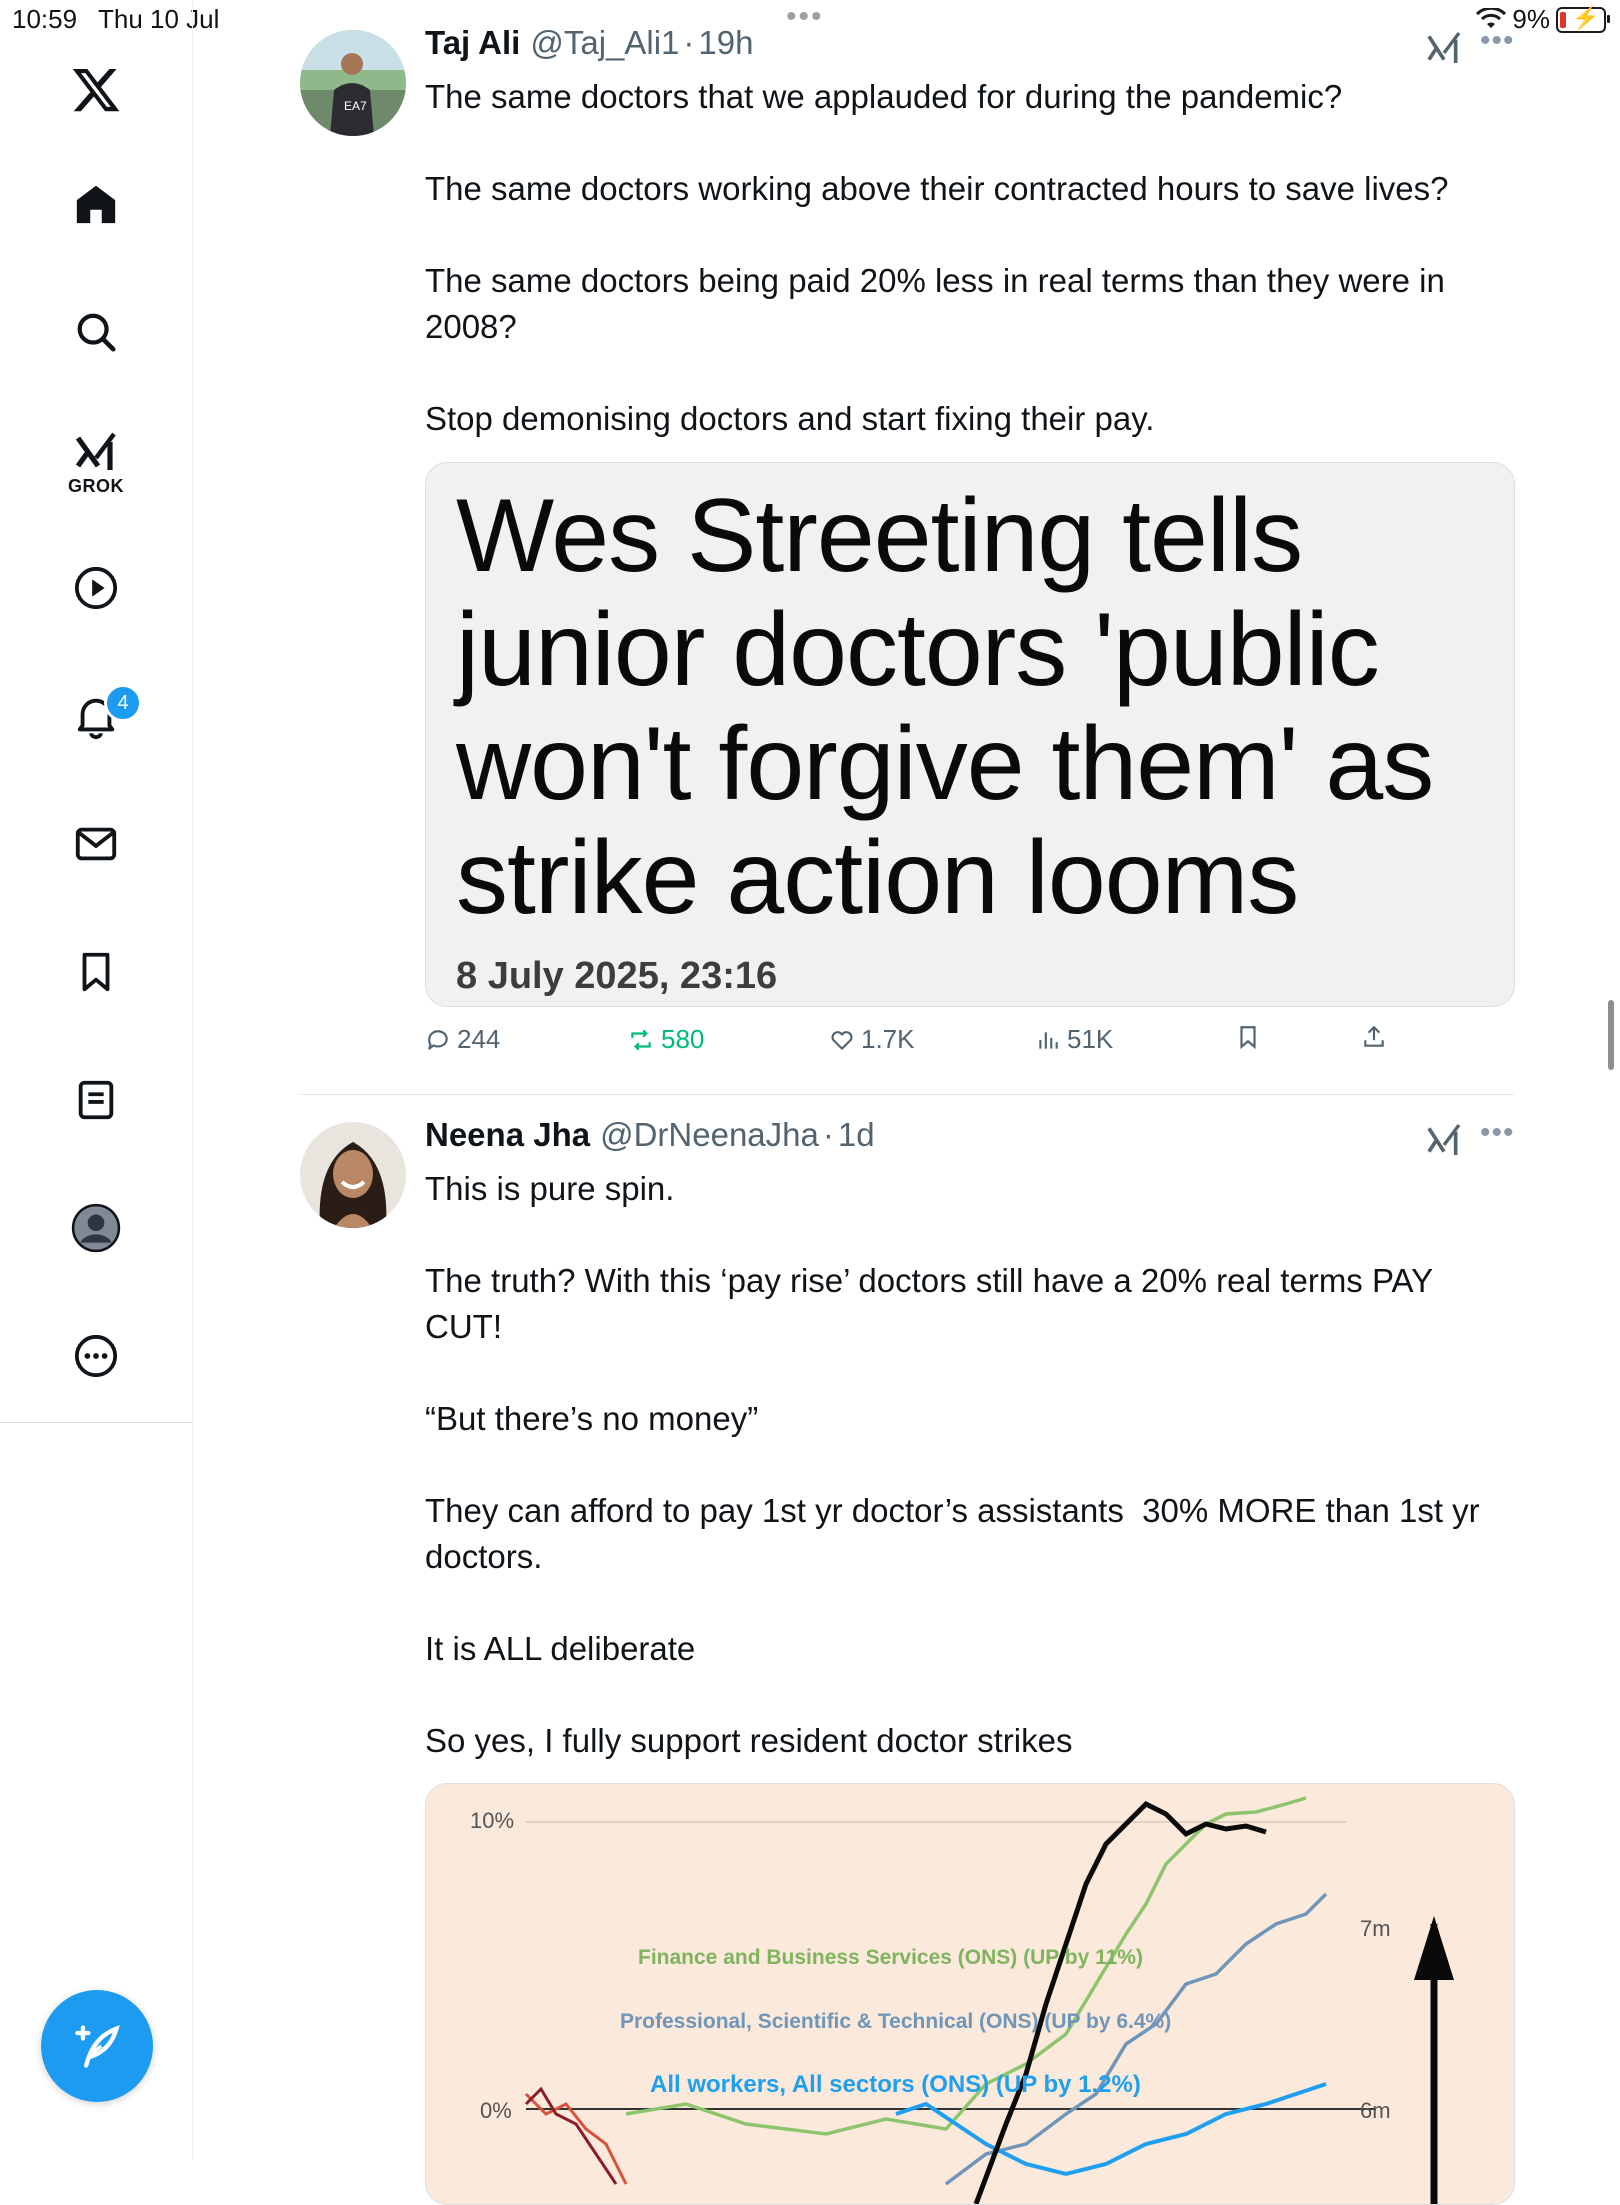 This screenshot has width=1620, height=2205. What do you see at coordinates (507, 1135) in the screenshot?
I see `author-name: Neena Jha` at bounding box center [507, 1135].